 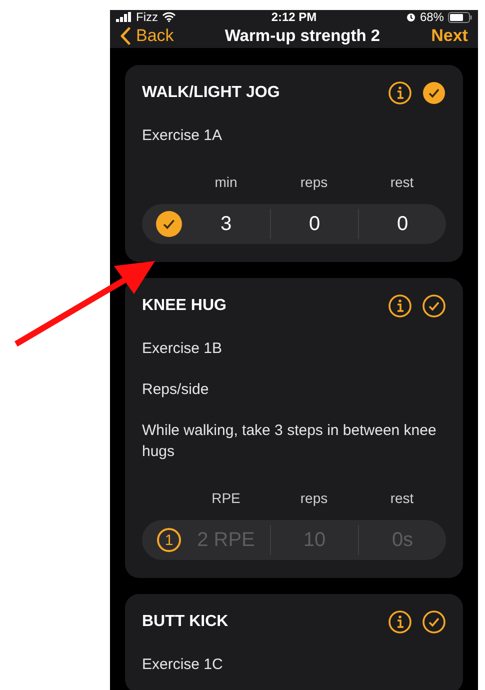 What do you see at coordinates (185, 622) in the screenshot?
I see `exercise-title: BUTT KICK` at bounding box center [185, 622].